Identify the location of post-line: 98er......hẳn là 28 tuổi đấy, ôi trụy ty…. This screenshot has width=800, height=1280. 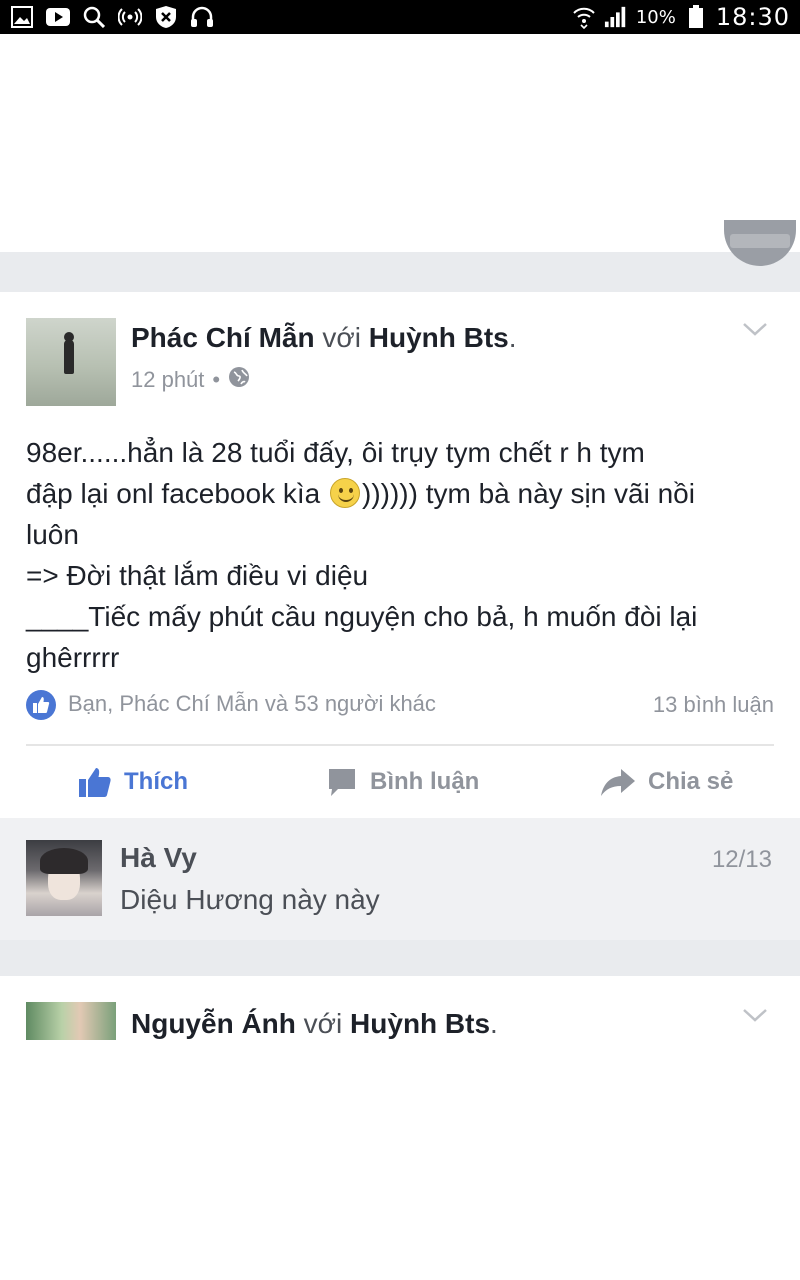
(335, 452).